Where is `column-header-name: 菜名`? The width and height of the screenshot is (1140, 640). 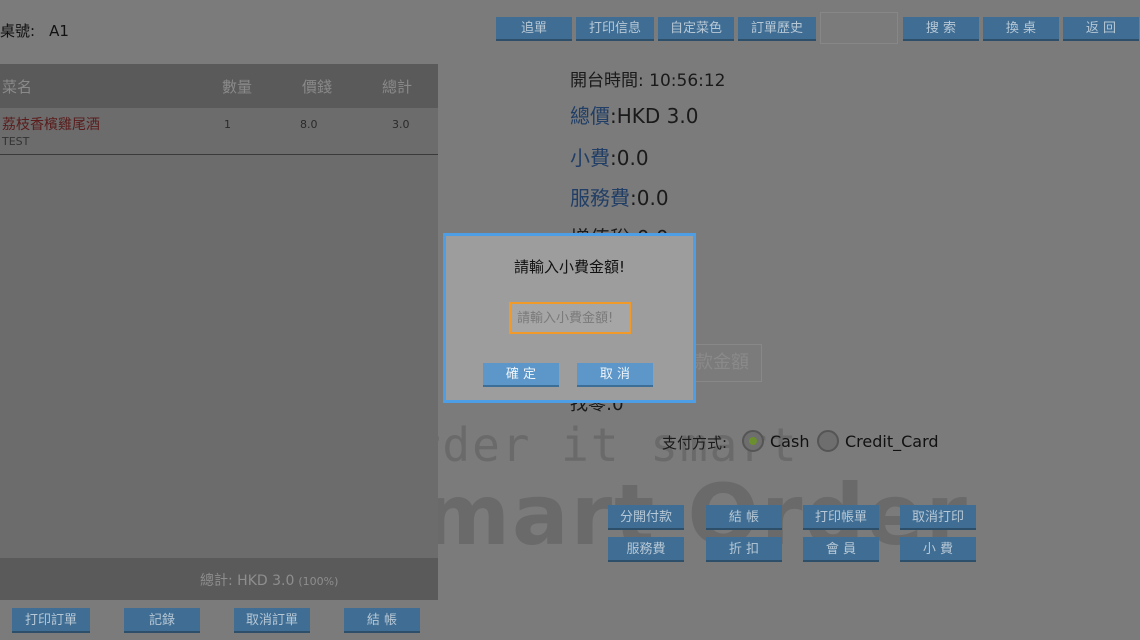 column-header-name: 菜名 is located at coordinates (17, 87).